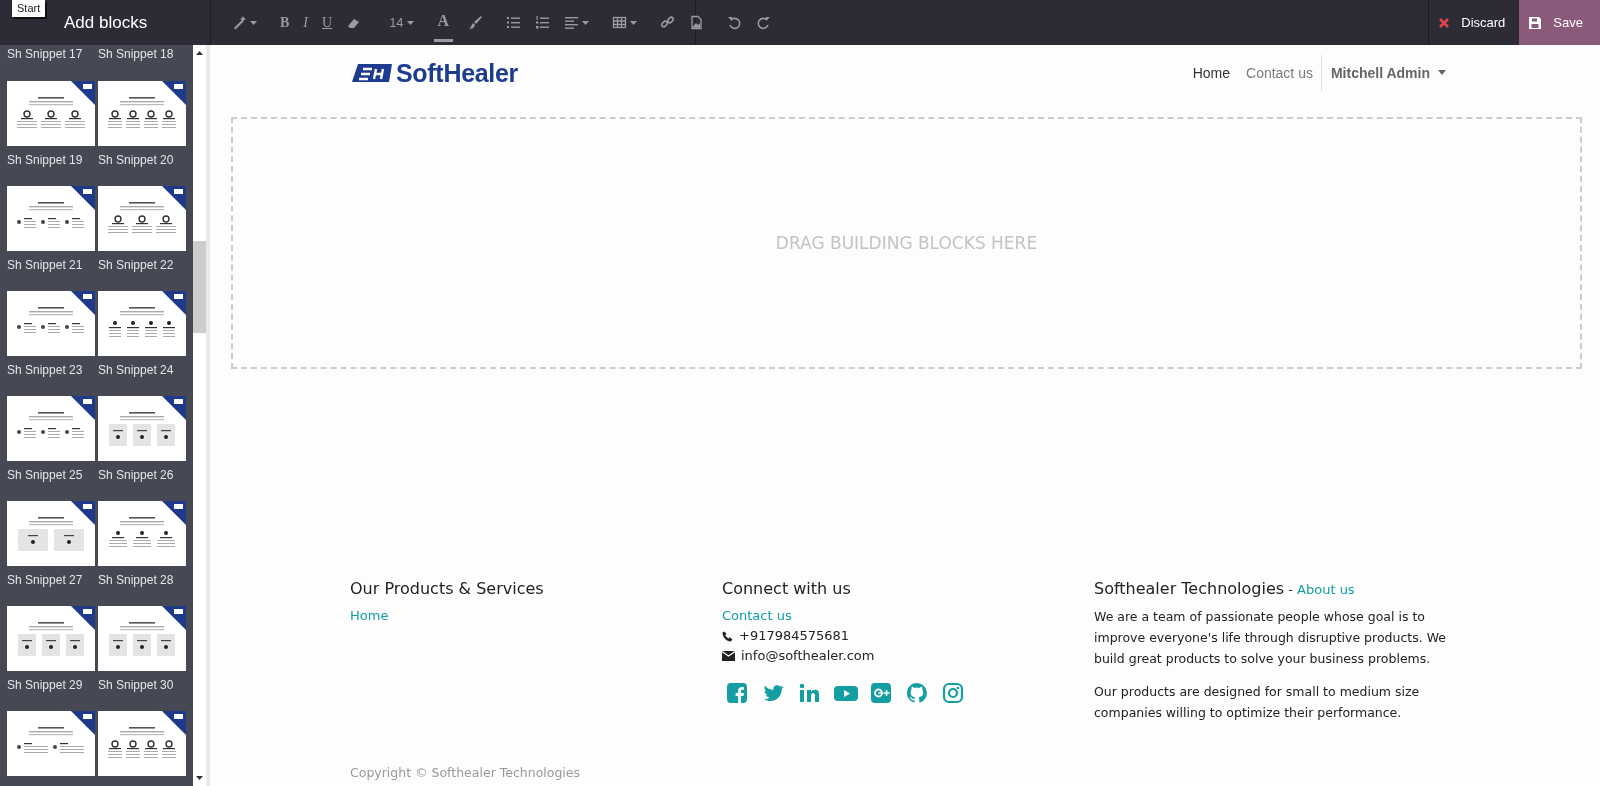 The height and width of the screenshot is (786, 1600). Describe the element at coordinates (466, 772) in the screenshot. I see `copyright-text: Copyright © Softhealer Technologies` at that location.